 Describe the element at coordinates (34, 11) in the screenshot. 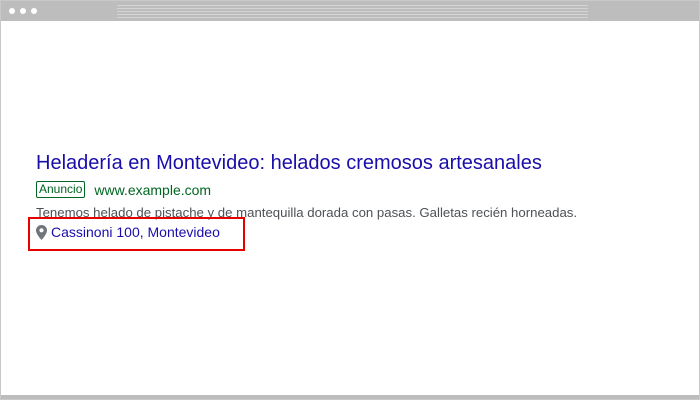

I see `maximize-window-dot` at that location.